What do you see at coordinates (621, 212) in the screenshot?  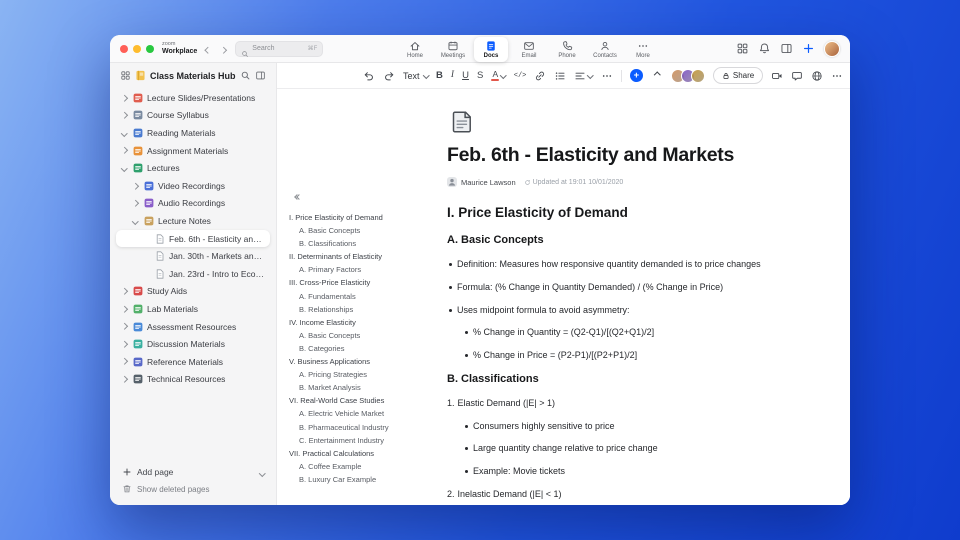 I see `content-heading-1: I. Price Elasticity of Demand` at bounding box center [621, 212].